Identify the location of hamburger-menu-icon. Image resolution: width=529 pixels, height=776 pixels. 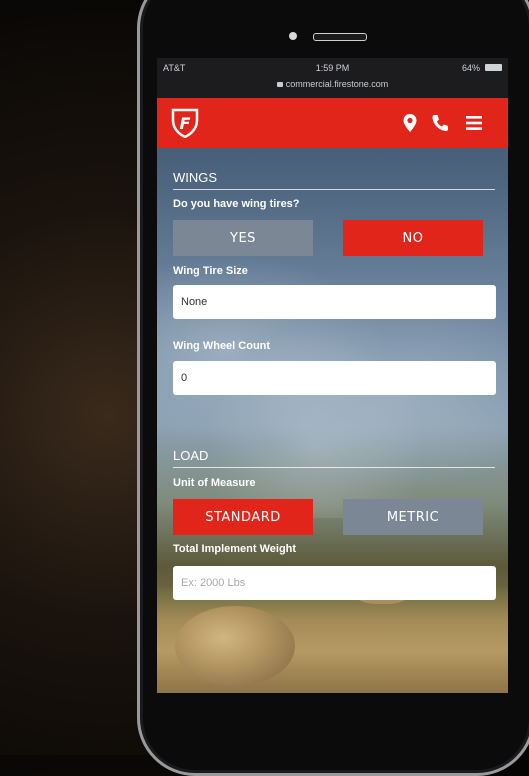
(474, 123).